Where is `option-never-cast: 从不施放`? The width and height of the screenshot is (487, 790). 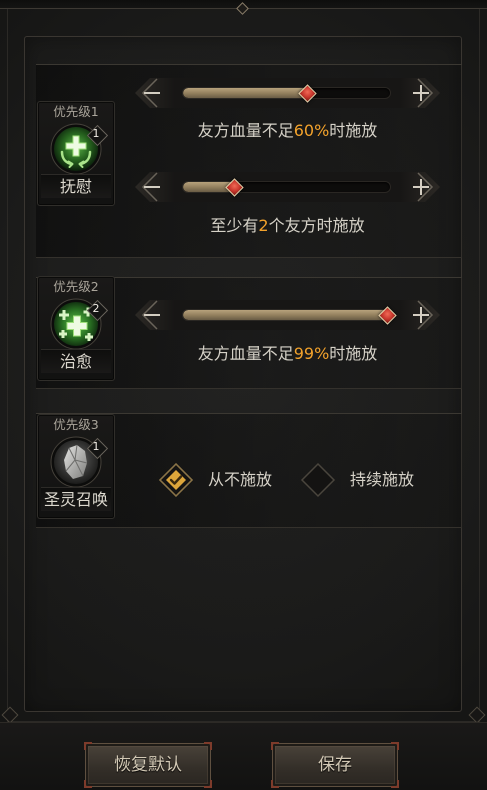
option-never-cast: 从不施放 is located at coordinates (215, 480).